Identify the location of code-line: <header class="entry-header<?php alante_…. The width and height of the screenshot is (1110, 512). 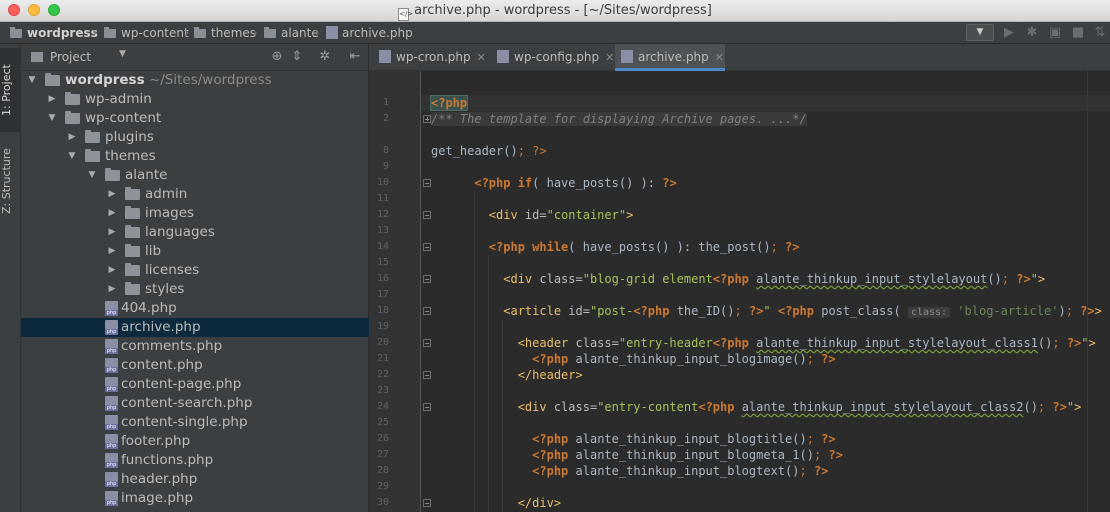
(763, 343).